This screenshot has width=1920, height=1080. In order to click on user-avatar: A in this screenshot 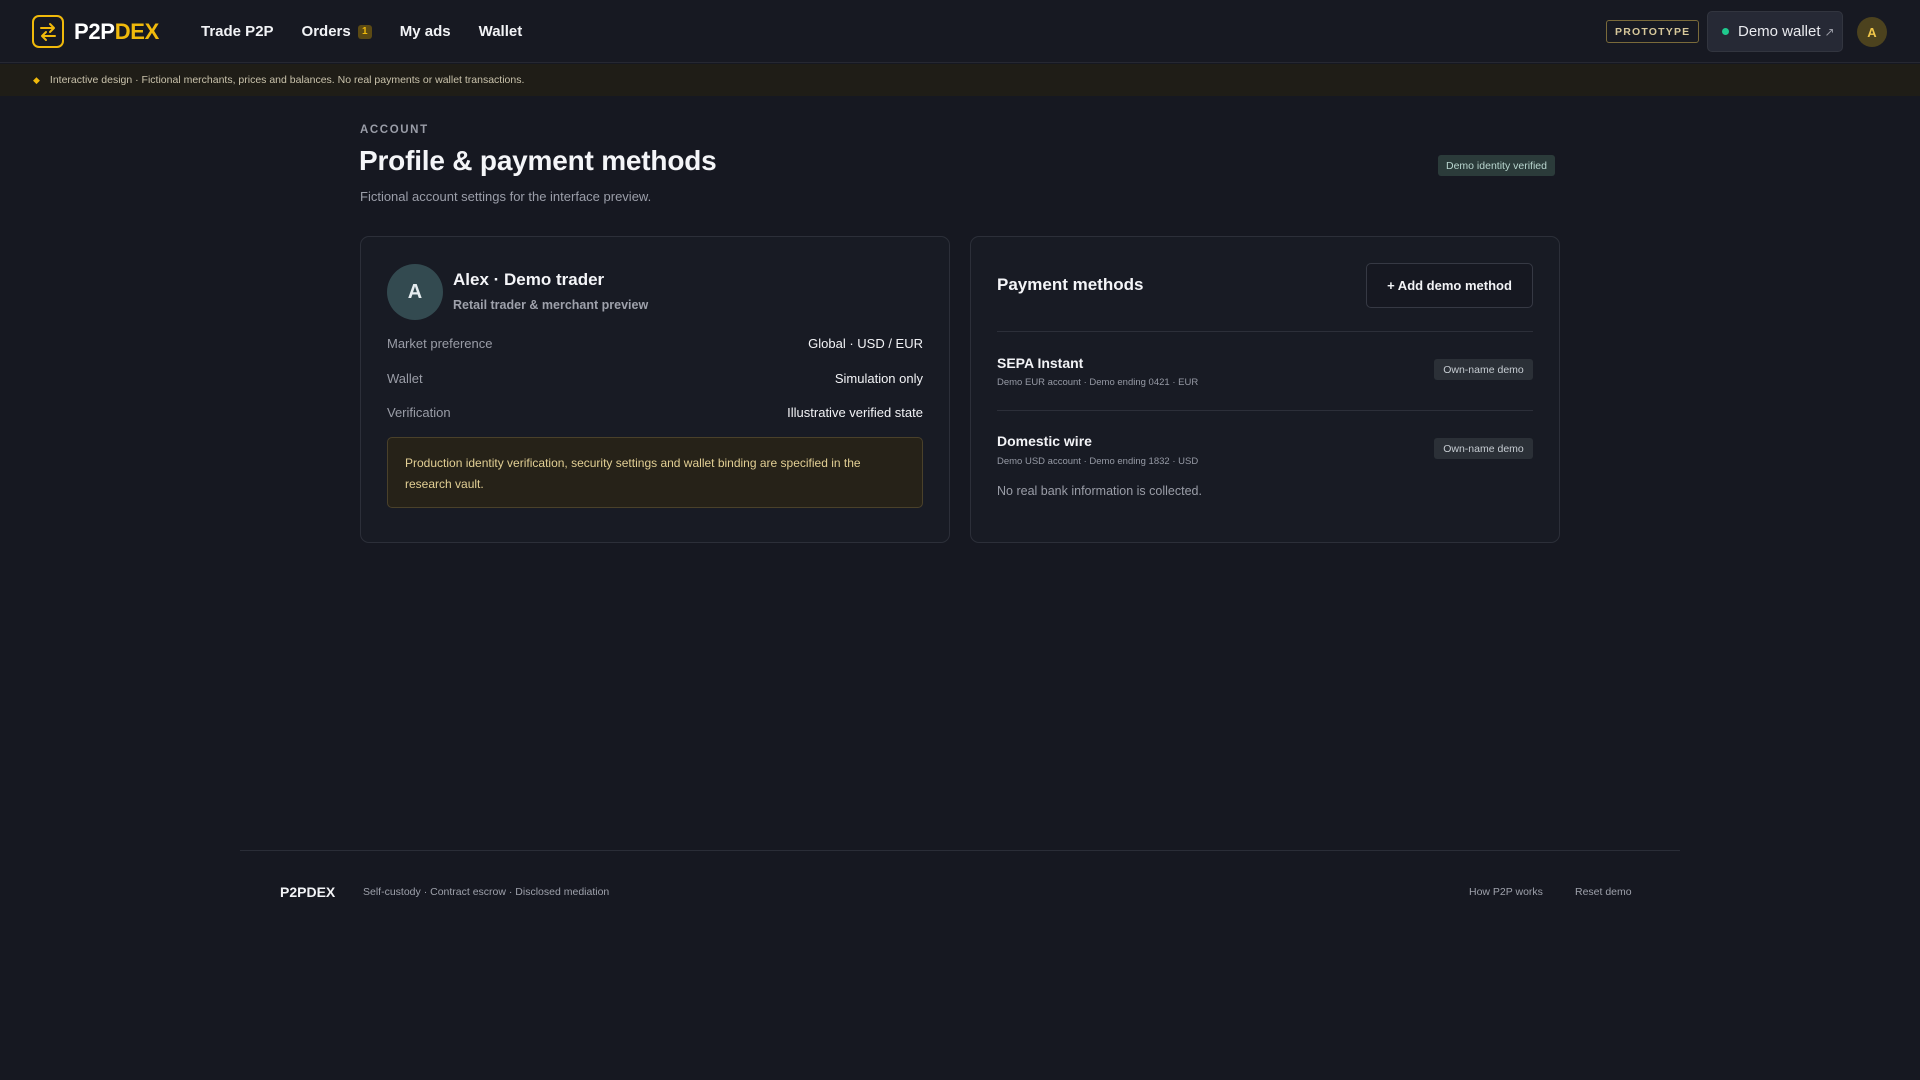, I will do `click(1872, 32)`.